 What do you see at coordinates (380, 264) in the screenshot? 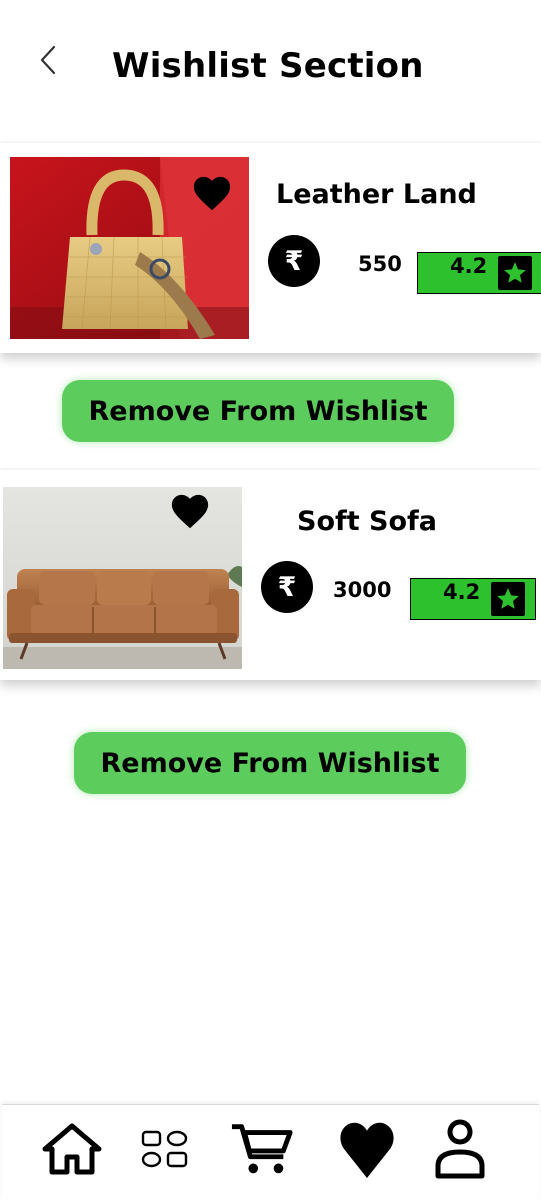
I see `product-price: 550` at bounding box center [380, 264].